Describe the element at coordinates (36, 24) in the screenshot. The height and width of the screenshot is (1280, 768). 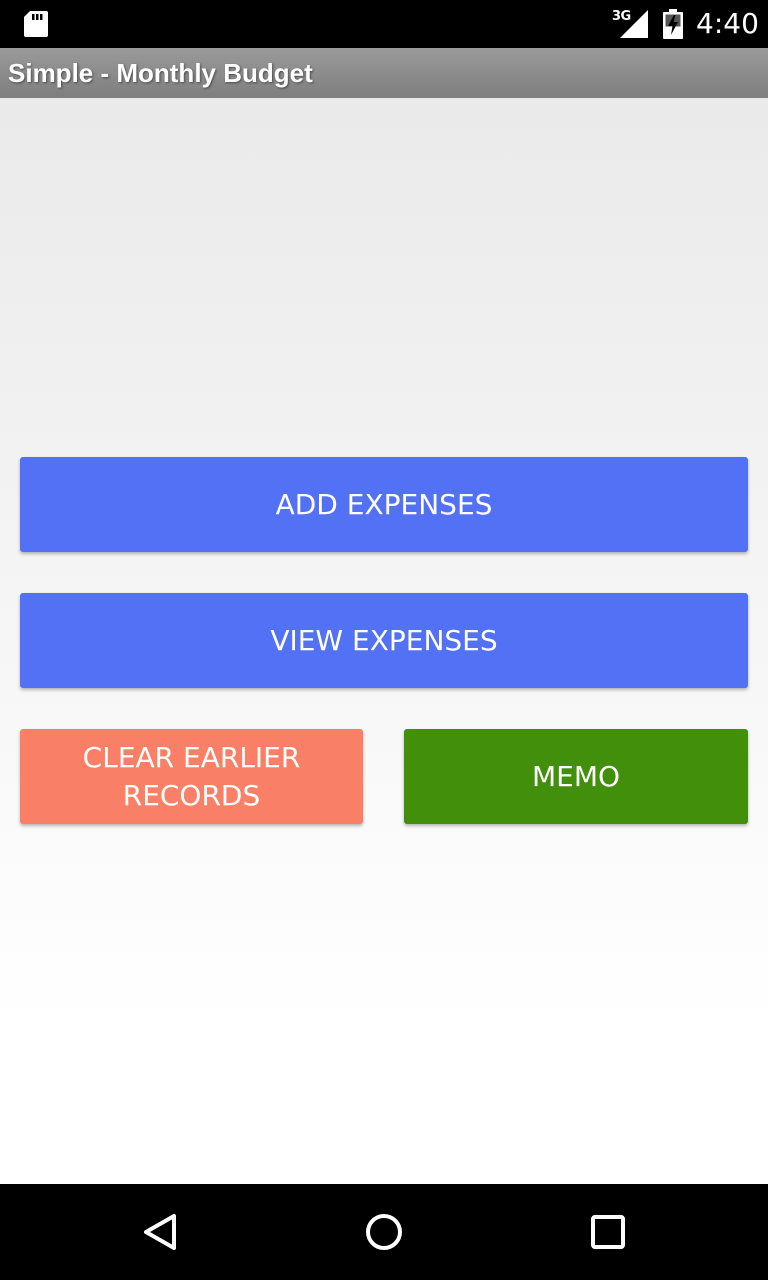
I see `sd-card-icon` at that location.